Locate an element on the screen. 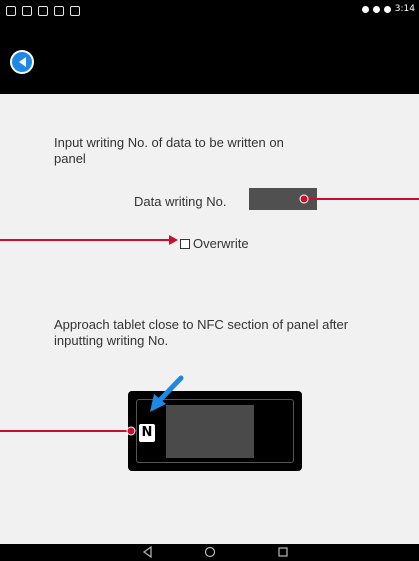  navigation-bar is located at coordinates (209, 552).